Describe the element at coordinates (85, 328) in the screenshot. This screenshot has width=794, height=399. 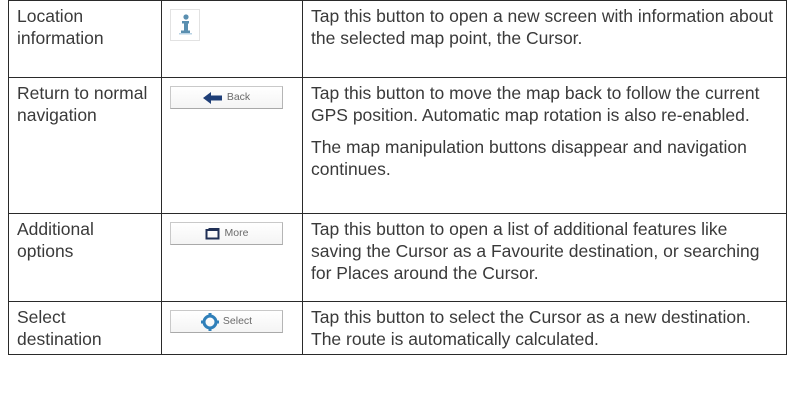
I see `function-name: Select destination` at that location.